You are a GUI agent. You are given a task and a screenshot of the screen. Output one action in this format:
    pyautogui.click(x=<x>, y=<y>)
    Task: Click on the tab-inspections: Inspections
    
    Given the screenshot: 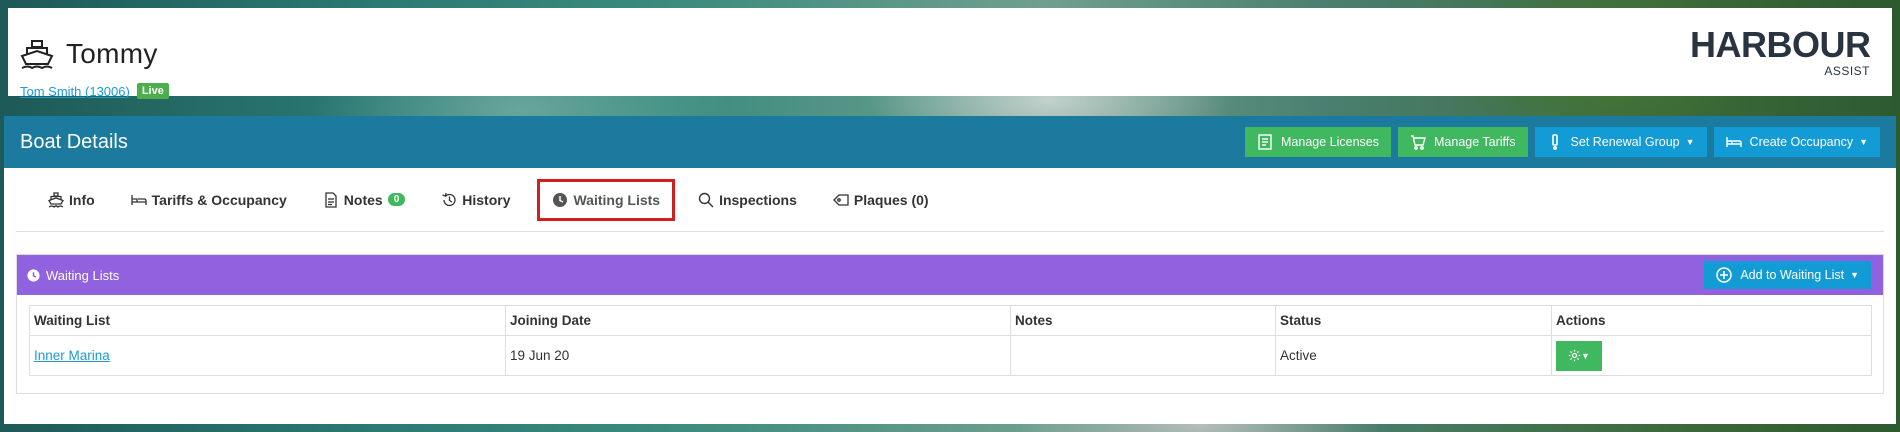 What is the action you would take?
    pyautogui.click(x=747, y=200)
    